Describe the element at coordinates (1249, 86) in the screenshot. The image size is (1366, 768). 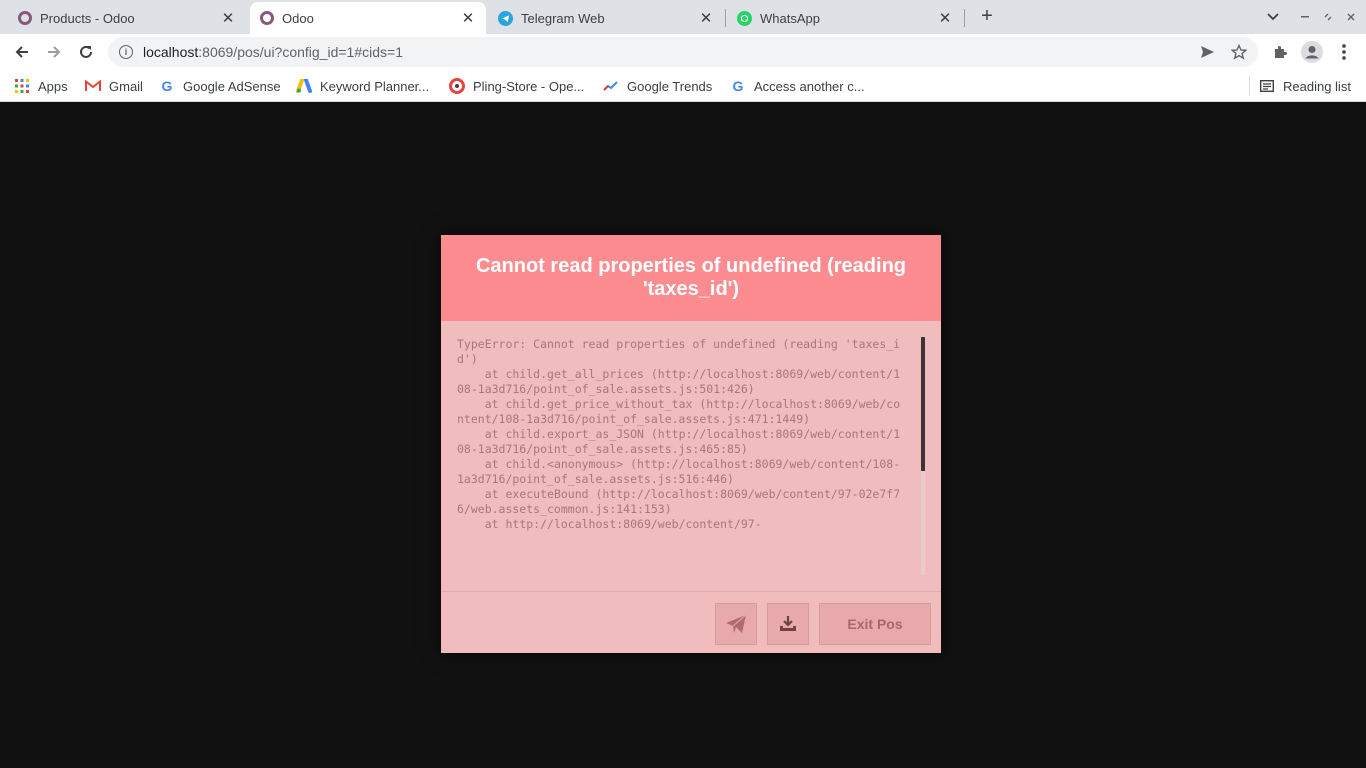
I see `bookmark-separator` at that location.